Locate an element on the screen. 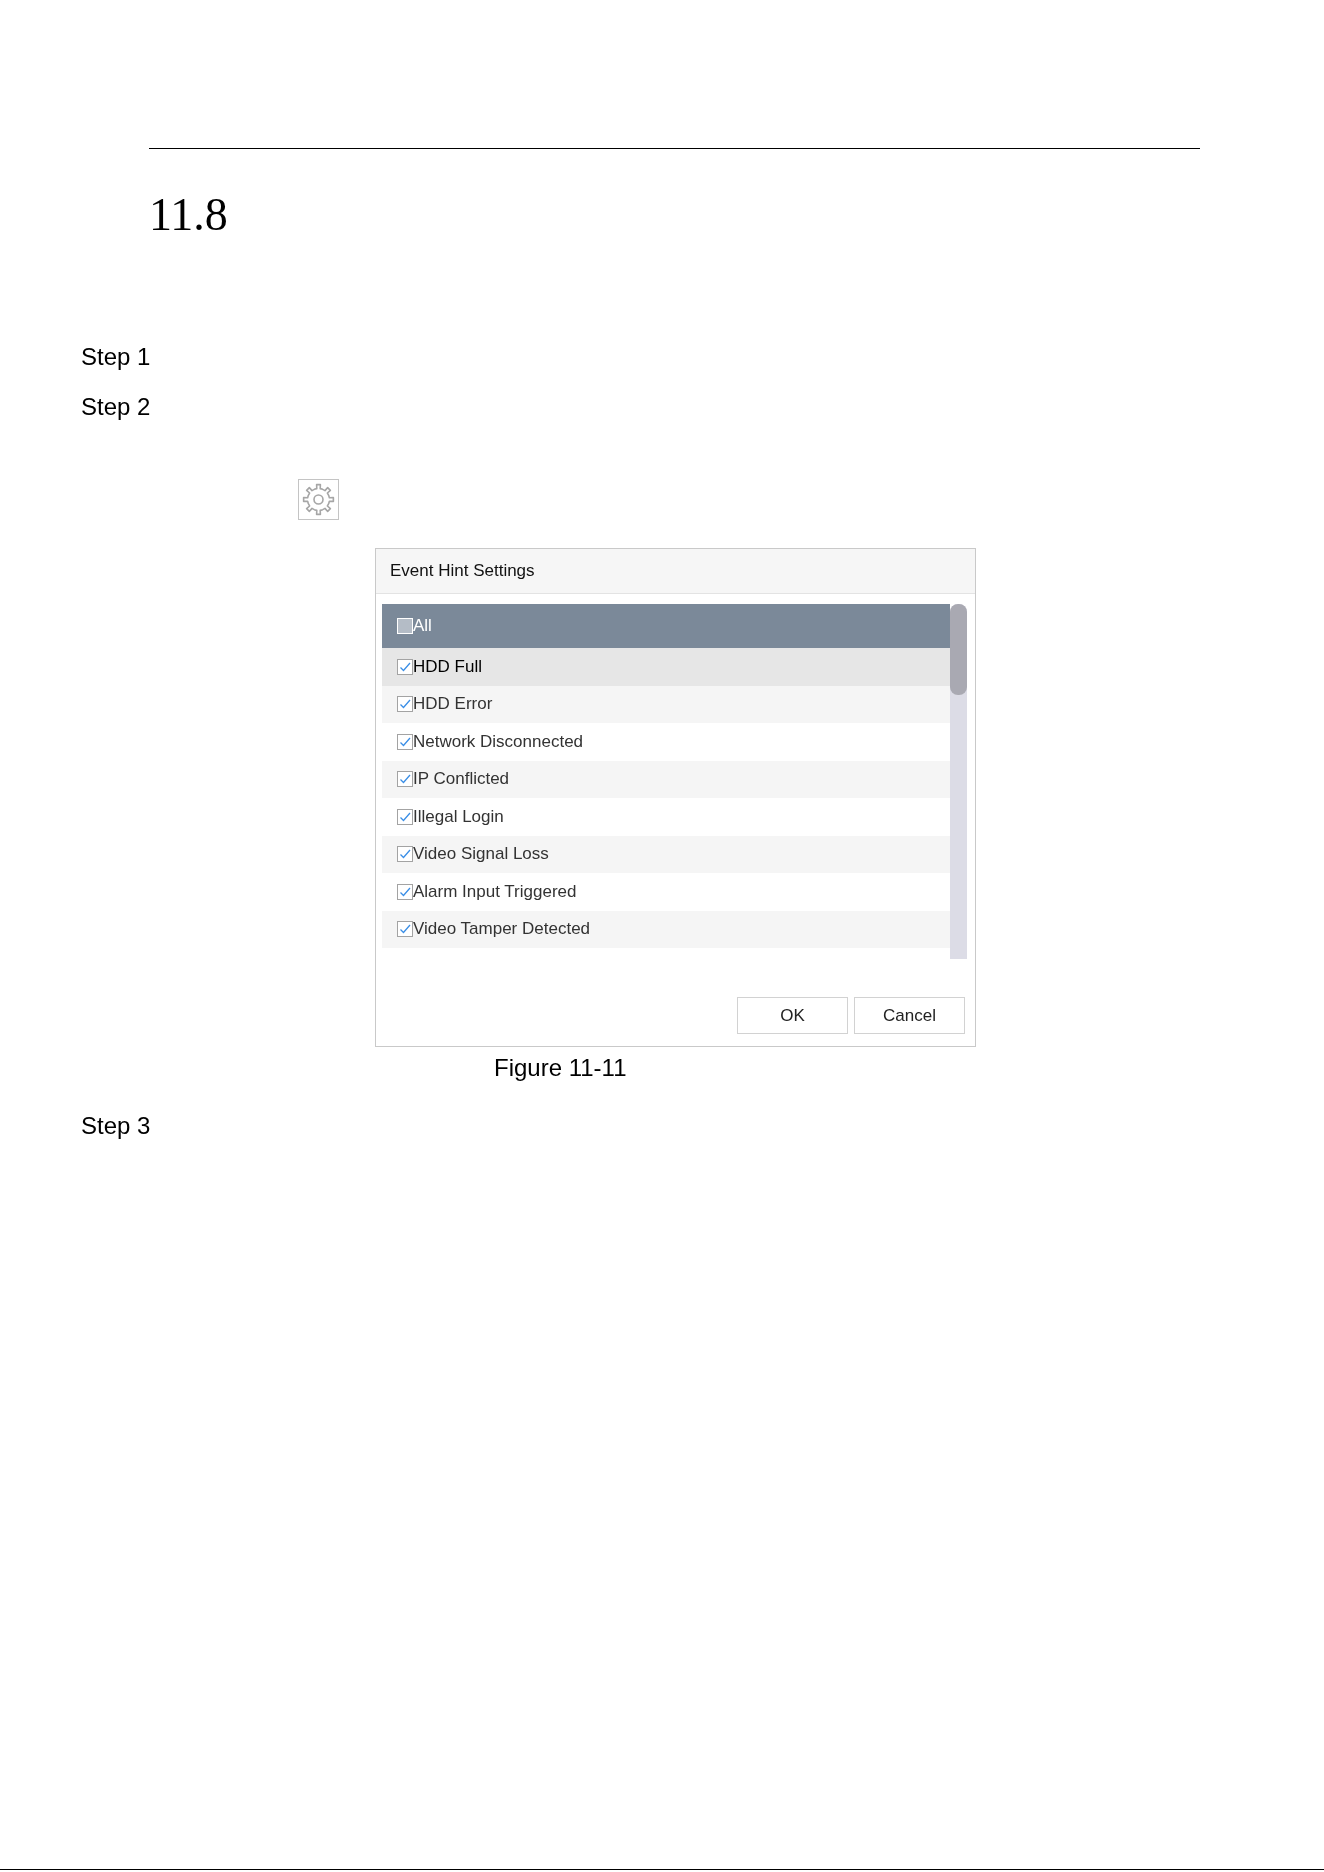 The image size is (1324, 1872). step-label: Step 1 is located at coordinates (116, 357).